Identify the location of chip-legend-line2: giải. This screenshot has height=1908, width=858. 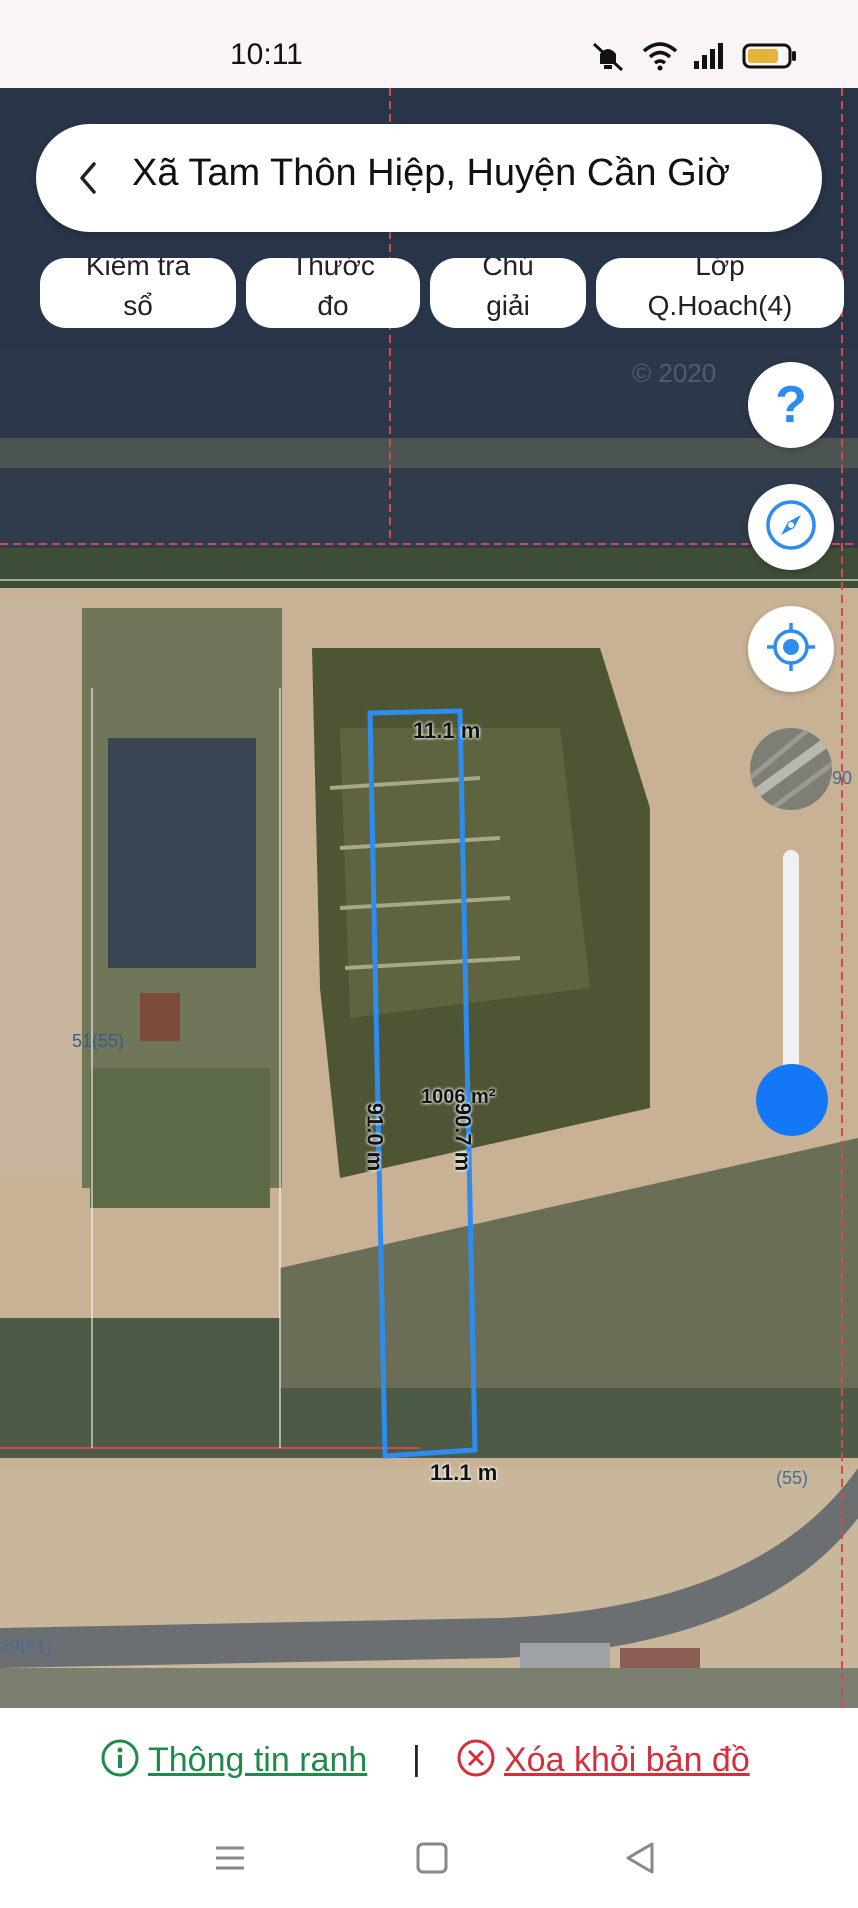
(508, 305).